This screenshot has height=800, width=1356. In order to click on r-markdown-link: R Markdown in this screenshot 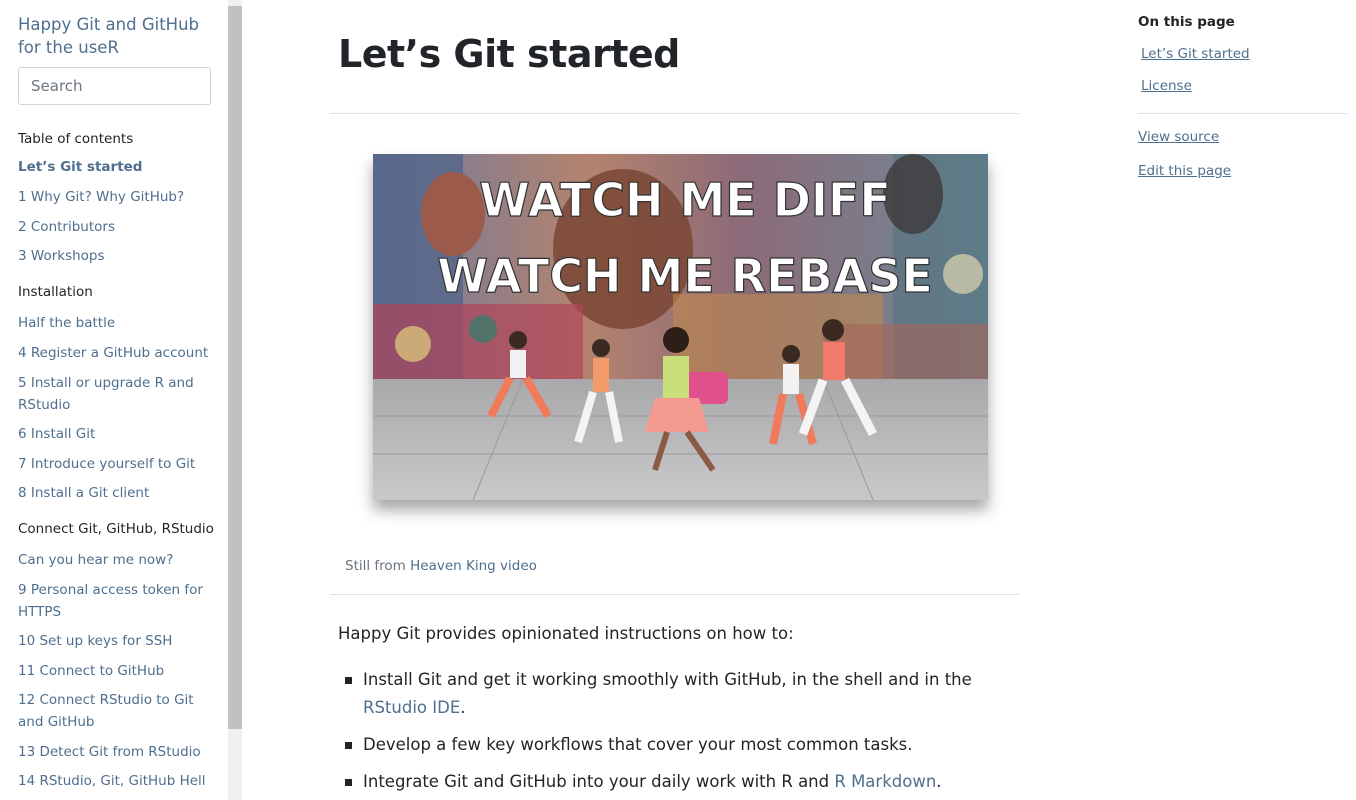, I will do `click(885, 781)`.